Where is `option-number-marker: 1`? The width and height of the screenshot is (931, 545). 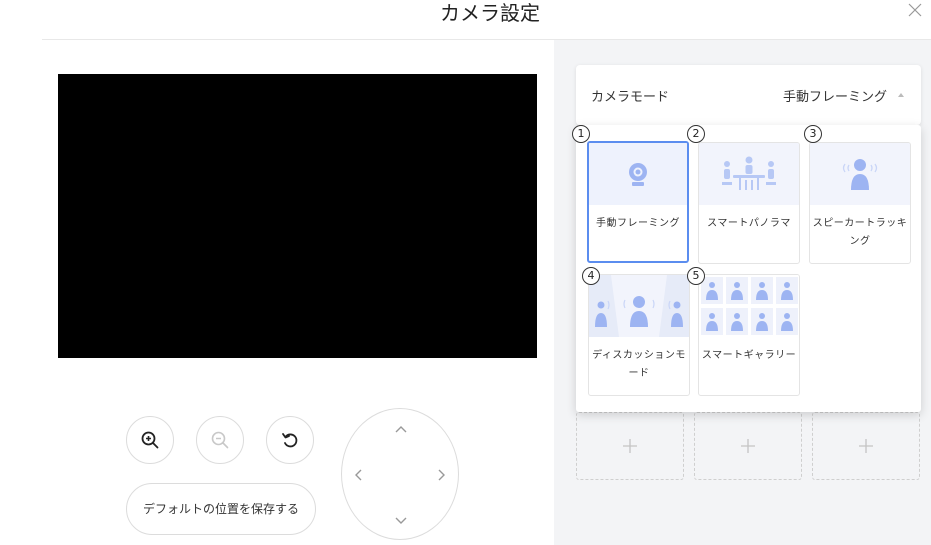
option-number-marker: 1 is located at coordinates (581, 134).